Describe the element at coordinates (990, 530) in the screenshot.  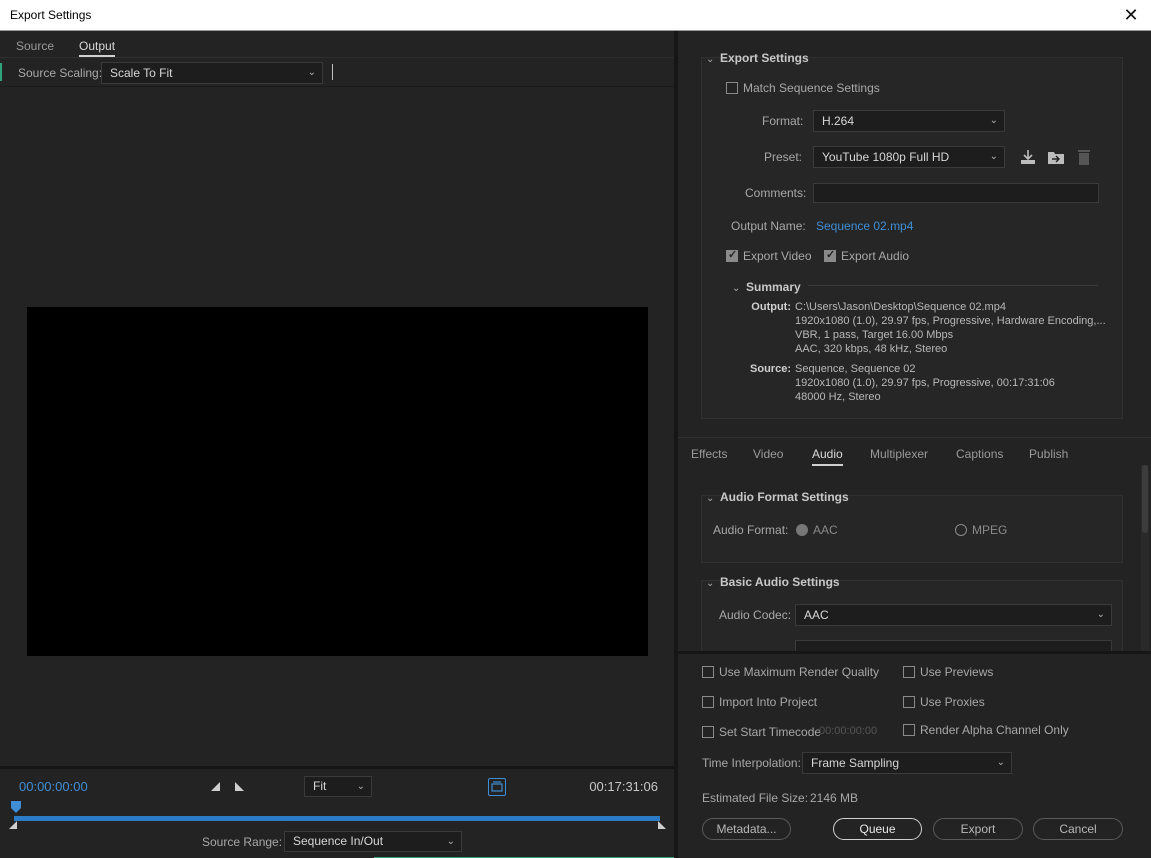
I see `mpeg-option-label: MPEG` at that location.